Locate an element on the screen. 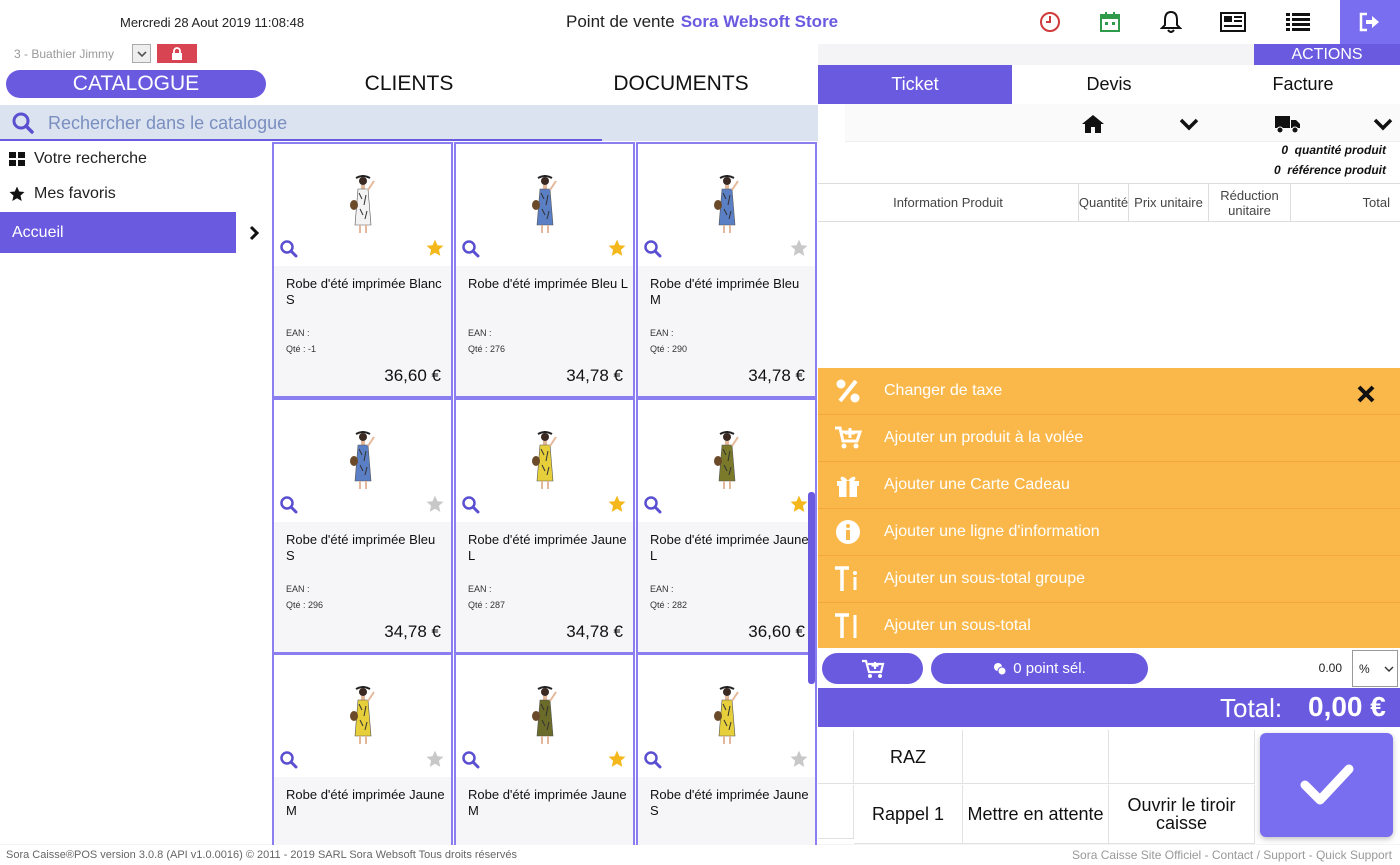 The width and height of the screenshot is (1400, 865). product-name: Robe d'été imprimée Jaune L is located at coordinates (547, 547).